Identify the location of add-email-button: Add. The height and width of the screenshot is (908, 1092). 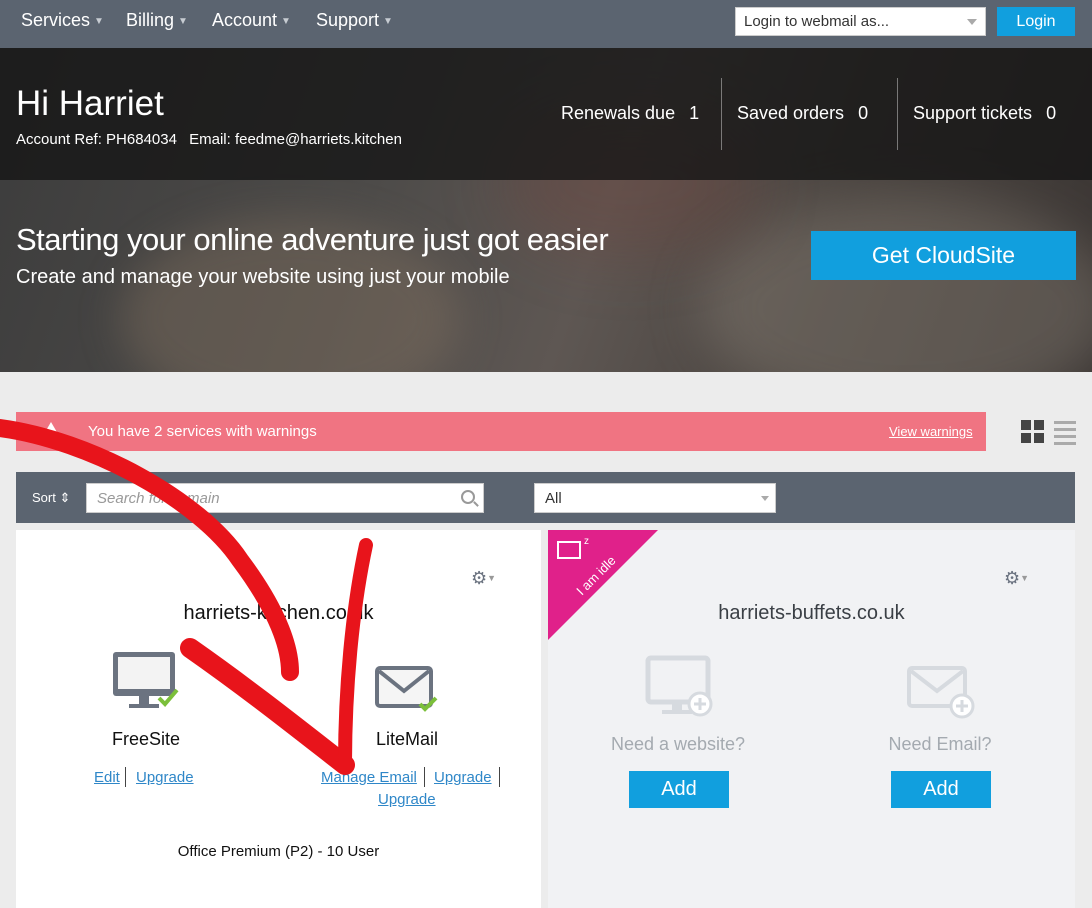
(941, 789).